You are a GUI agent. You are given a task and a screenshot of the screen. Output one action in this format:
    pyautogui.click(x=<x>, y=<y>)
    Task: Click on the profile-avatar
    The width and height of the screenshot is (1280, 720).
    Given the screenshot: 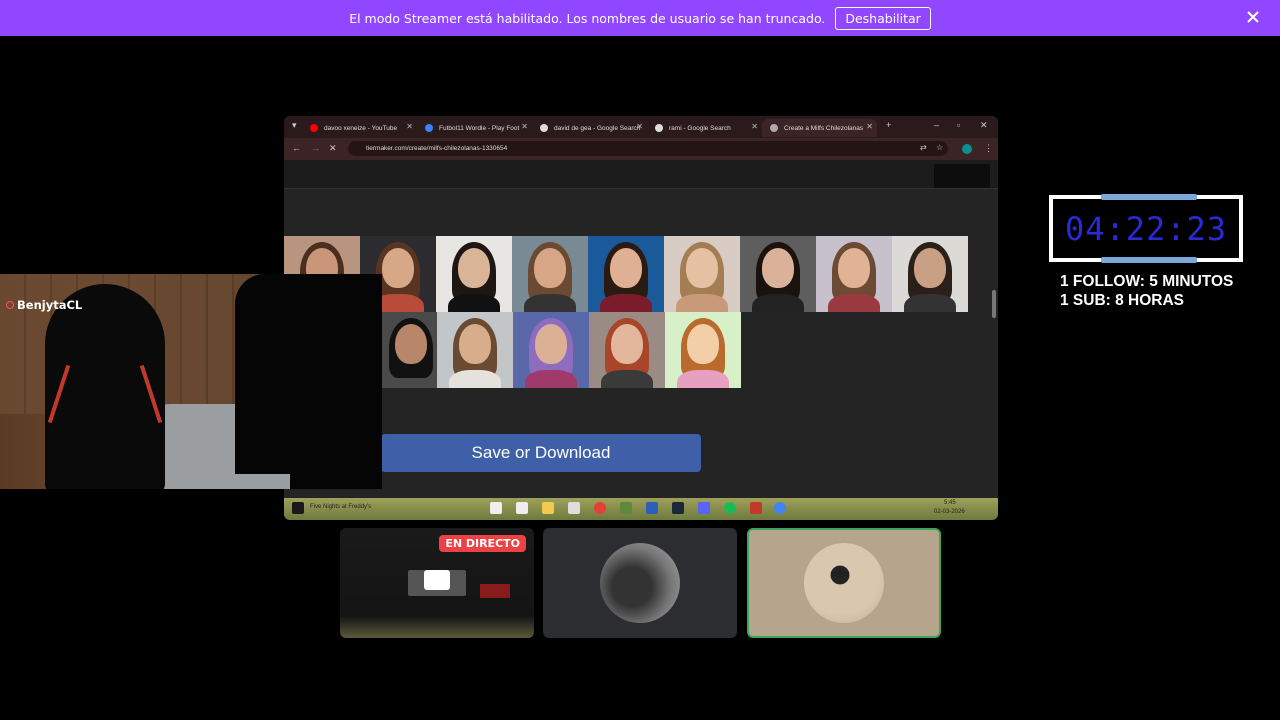 What is the action you would take?
    pyautogui.click(x=967, y=149)
    